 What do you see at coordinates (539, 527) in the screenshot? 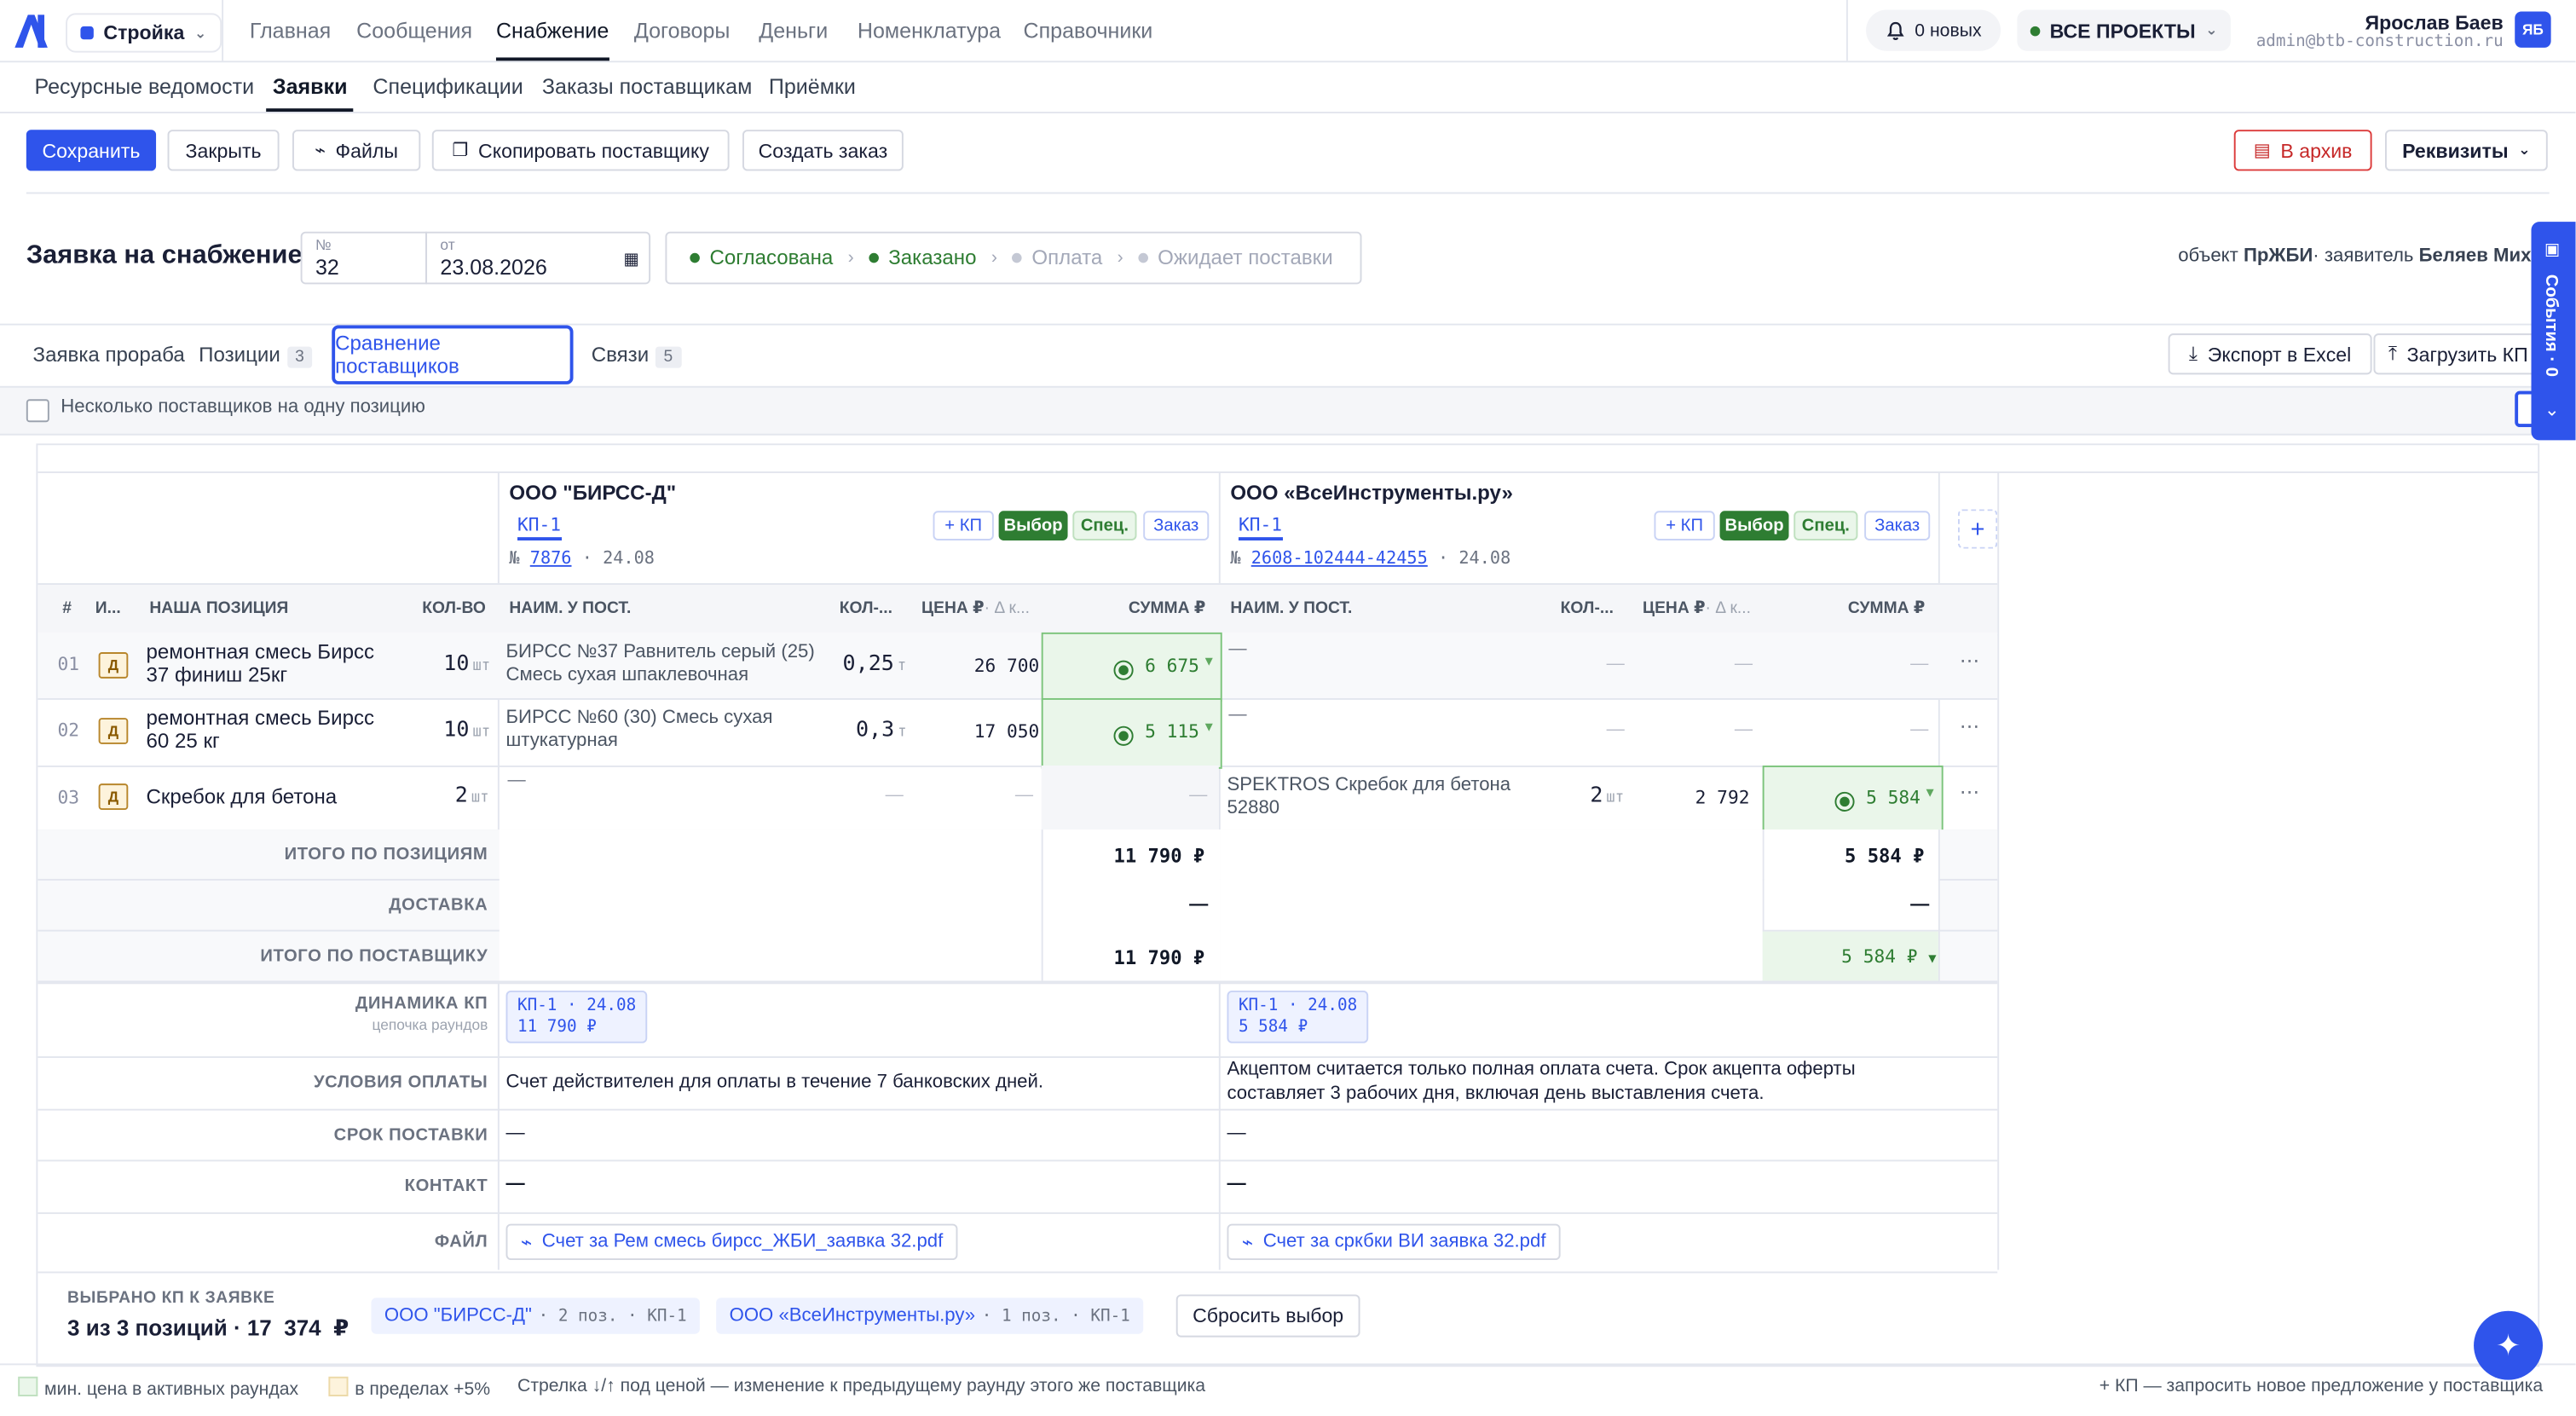
I see `supplier-1-kp-tab: КП-1` at bounding box center [539, 527].